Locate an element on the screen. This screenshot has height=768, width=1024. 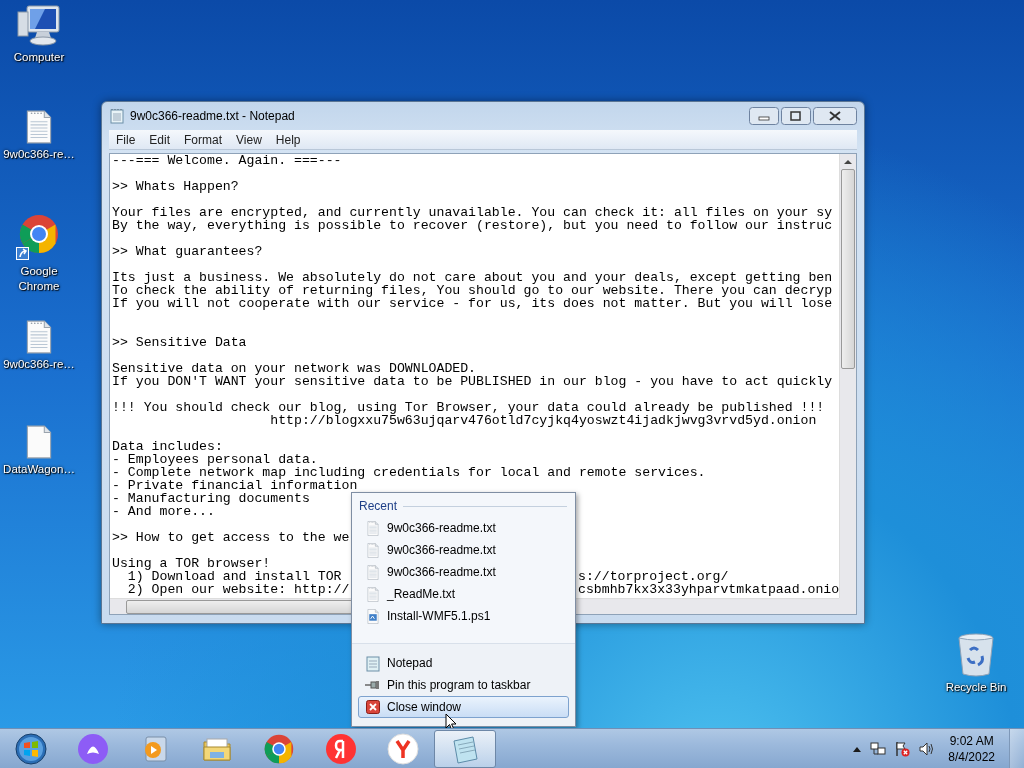
text-line: Its just a business. We absolutely do not care about you and your deals, except getting ben is located at coordinates (472, 277).